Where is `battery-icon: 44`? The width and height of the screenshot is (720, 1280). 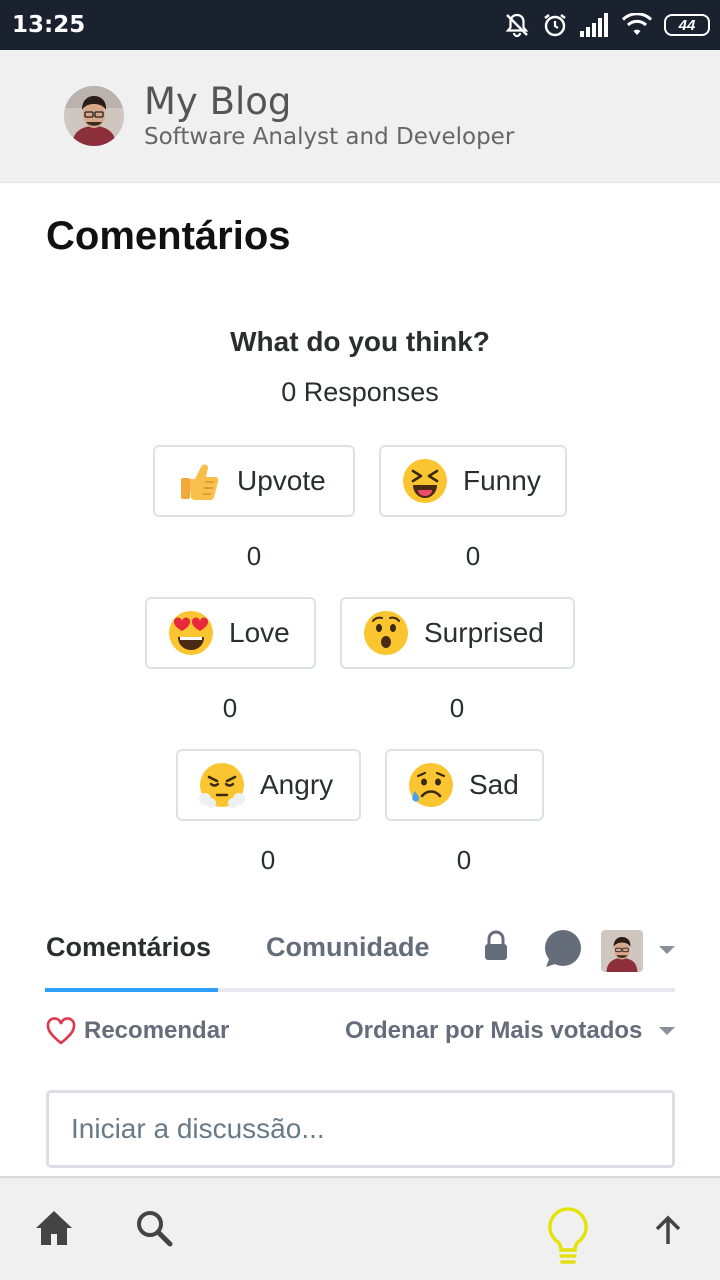
battery-icon: 44 is located at coordinates (687, 25).